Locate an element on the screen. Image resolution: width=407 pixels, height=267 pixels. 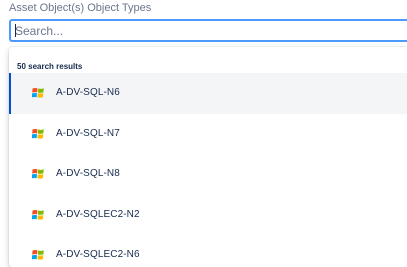
search-box is located at coordinates (208, 30).